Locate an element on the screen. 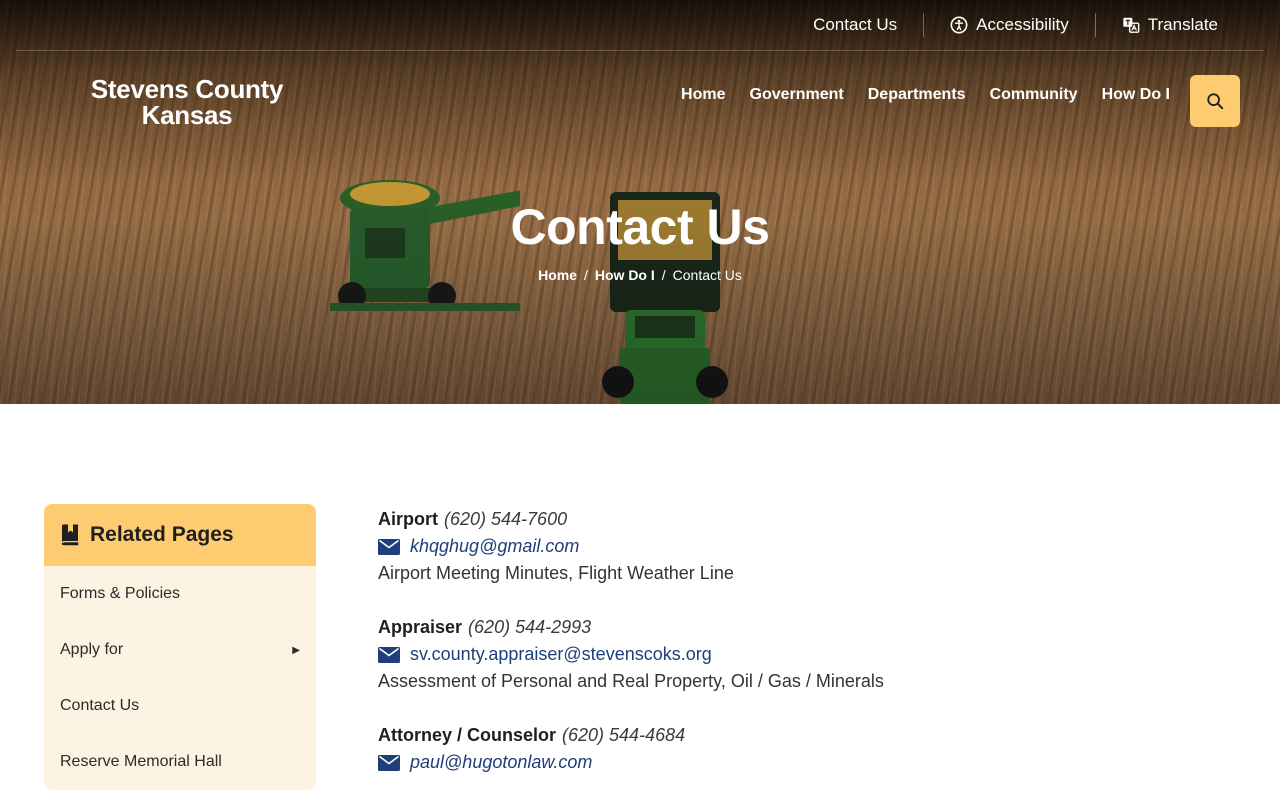  contact-department: Airport is located at coordinates (408, 519).